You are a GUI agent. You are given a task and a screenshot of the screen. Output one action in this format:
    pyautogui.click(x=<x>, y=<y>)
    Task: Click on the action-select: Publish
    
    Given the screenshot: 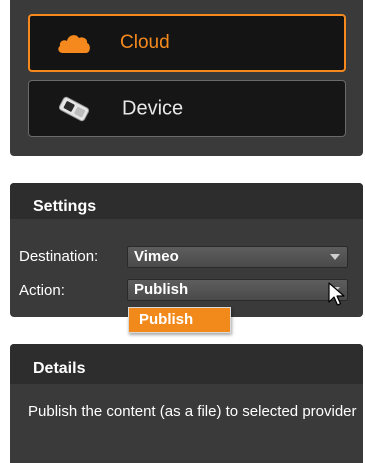 What is the action you would take?
    pyautogui.click(x=237, y=290)
    